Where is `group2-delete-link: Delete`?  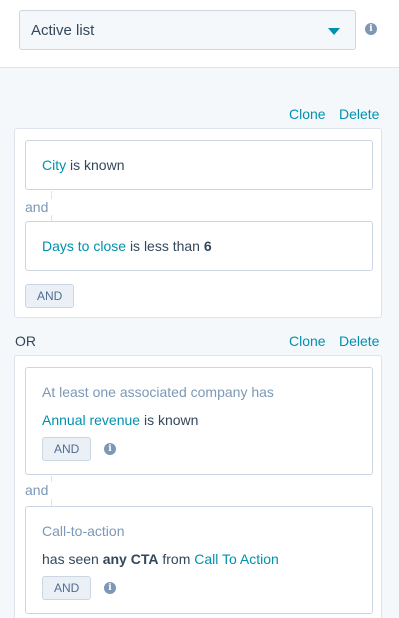
group2-delete-link: Delete is located at coordinates (359, 341).